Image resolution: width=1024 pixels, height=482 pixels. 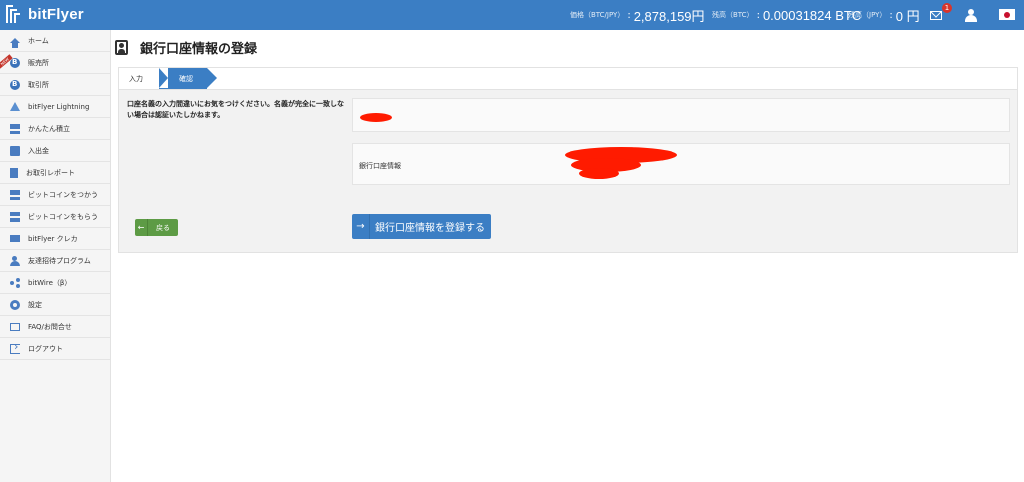 What do you see at coordinates (121, 47) in the screenshot?
I see `contact-card-icon` at bounding box center [121, 47].